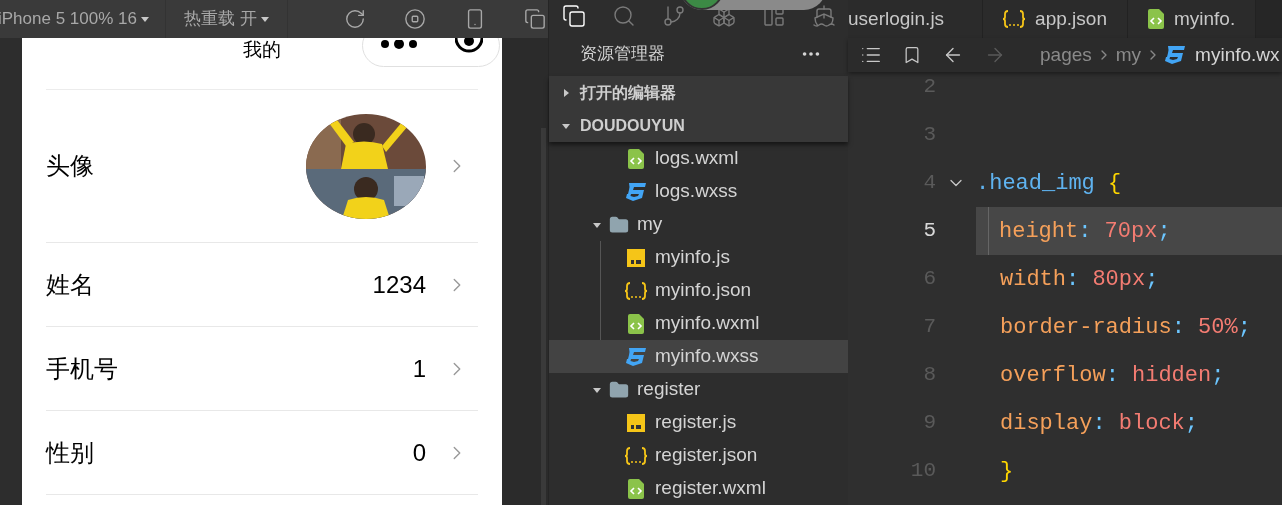 Image resolution: width=1282 pixels, height=505 pixels. I want to click on code-line: display: block;, so click(1099, 423).